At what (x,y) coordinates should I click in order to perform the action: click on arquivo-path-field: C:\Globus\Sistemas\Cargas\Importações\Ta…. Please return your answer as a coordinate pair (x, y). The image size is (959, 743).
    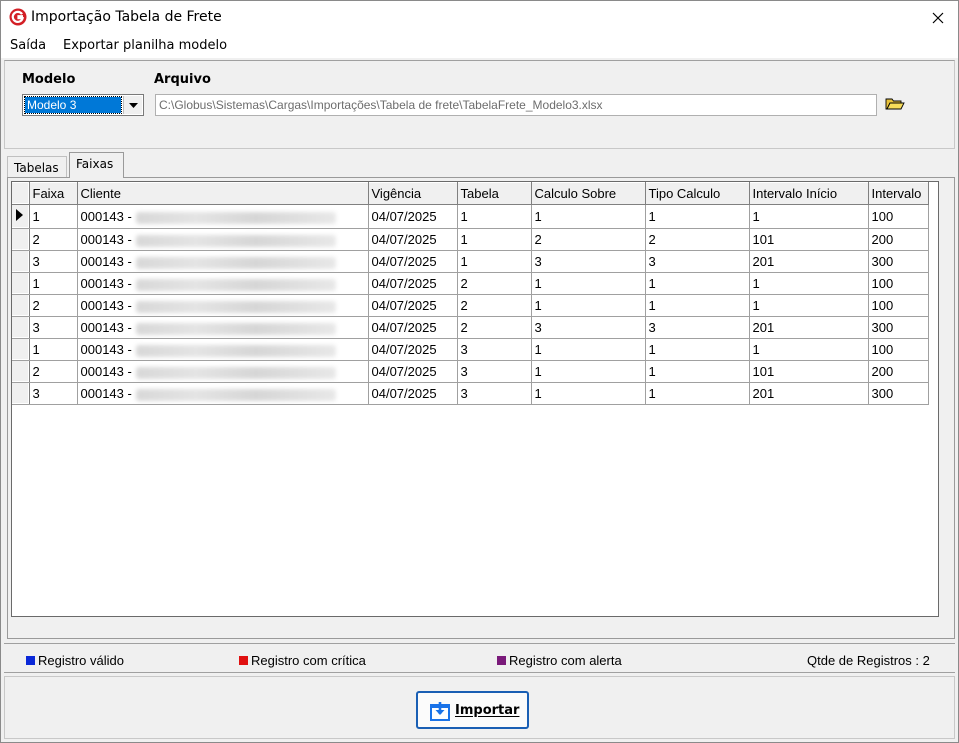
    Looking at the image, I should click on (516, 105).